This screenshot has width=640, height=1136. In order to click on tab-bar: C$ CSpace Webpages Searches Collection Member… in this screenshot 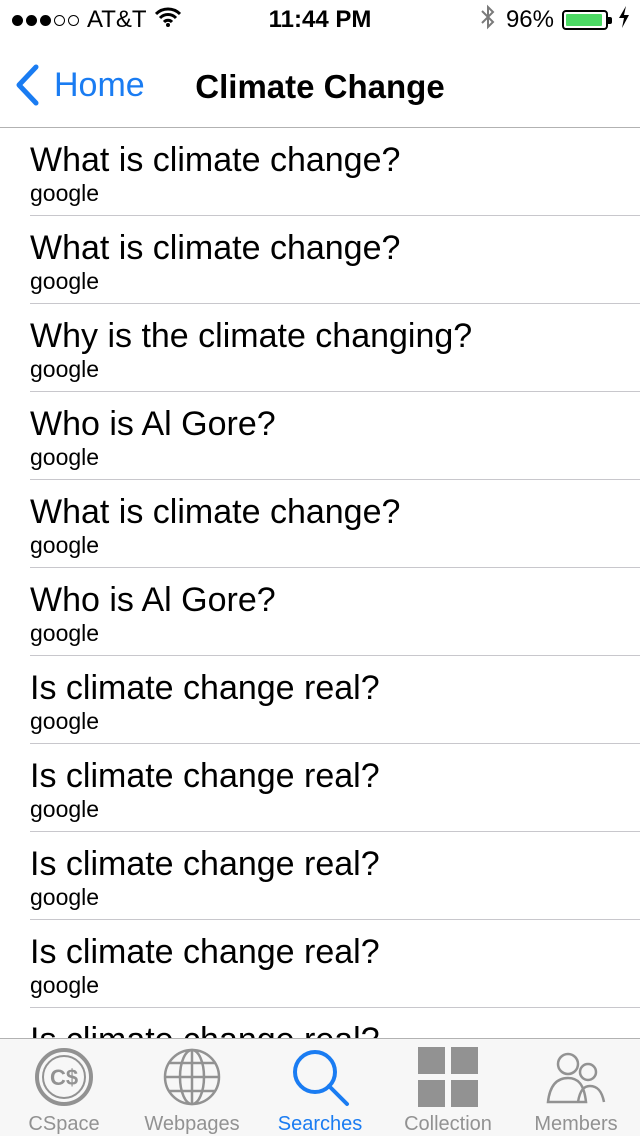, I will do `click(320, 1087)`.